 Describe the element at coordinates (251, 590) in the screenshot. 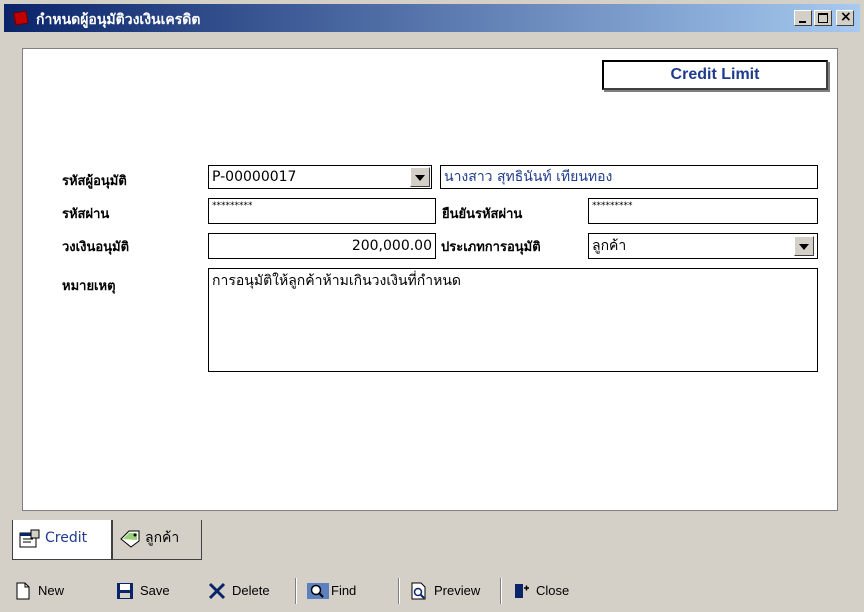

I see `delete-button-label: Delete` at that location.